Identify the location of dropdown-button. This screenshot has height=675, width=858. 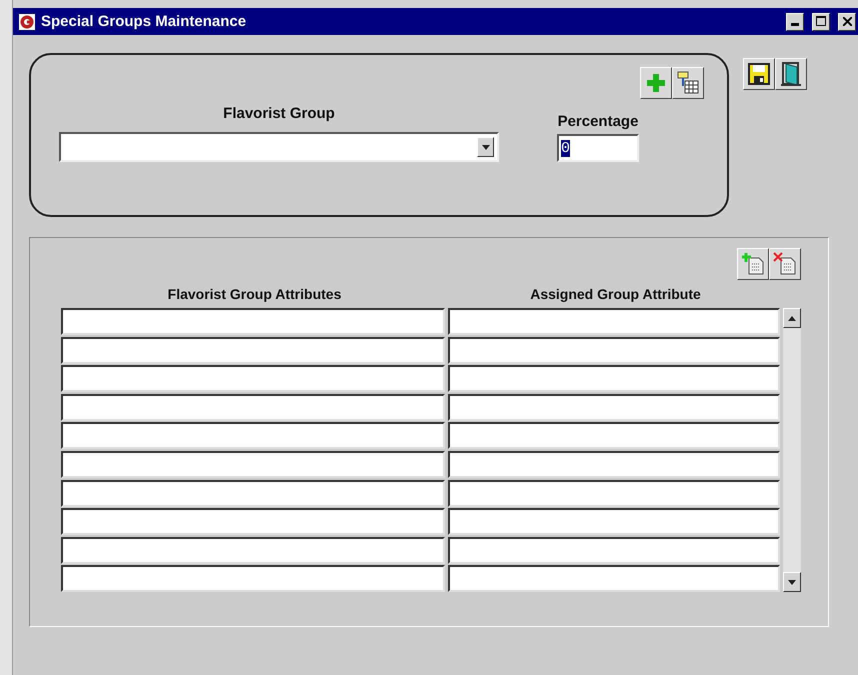
(485, 147).